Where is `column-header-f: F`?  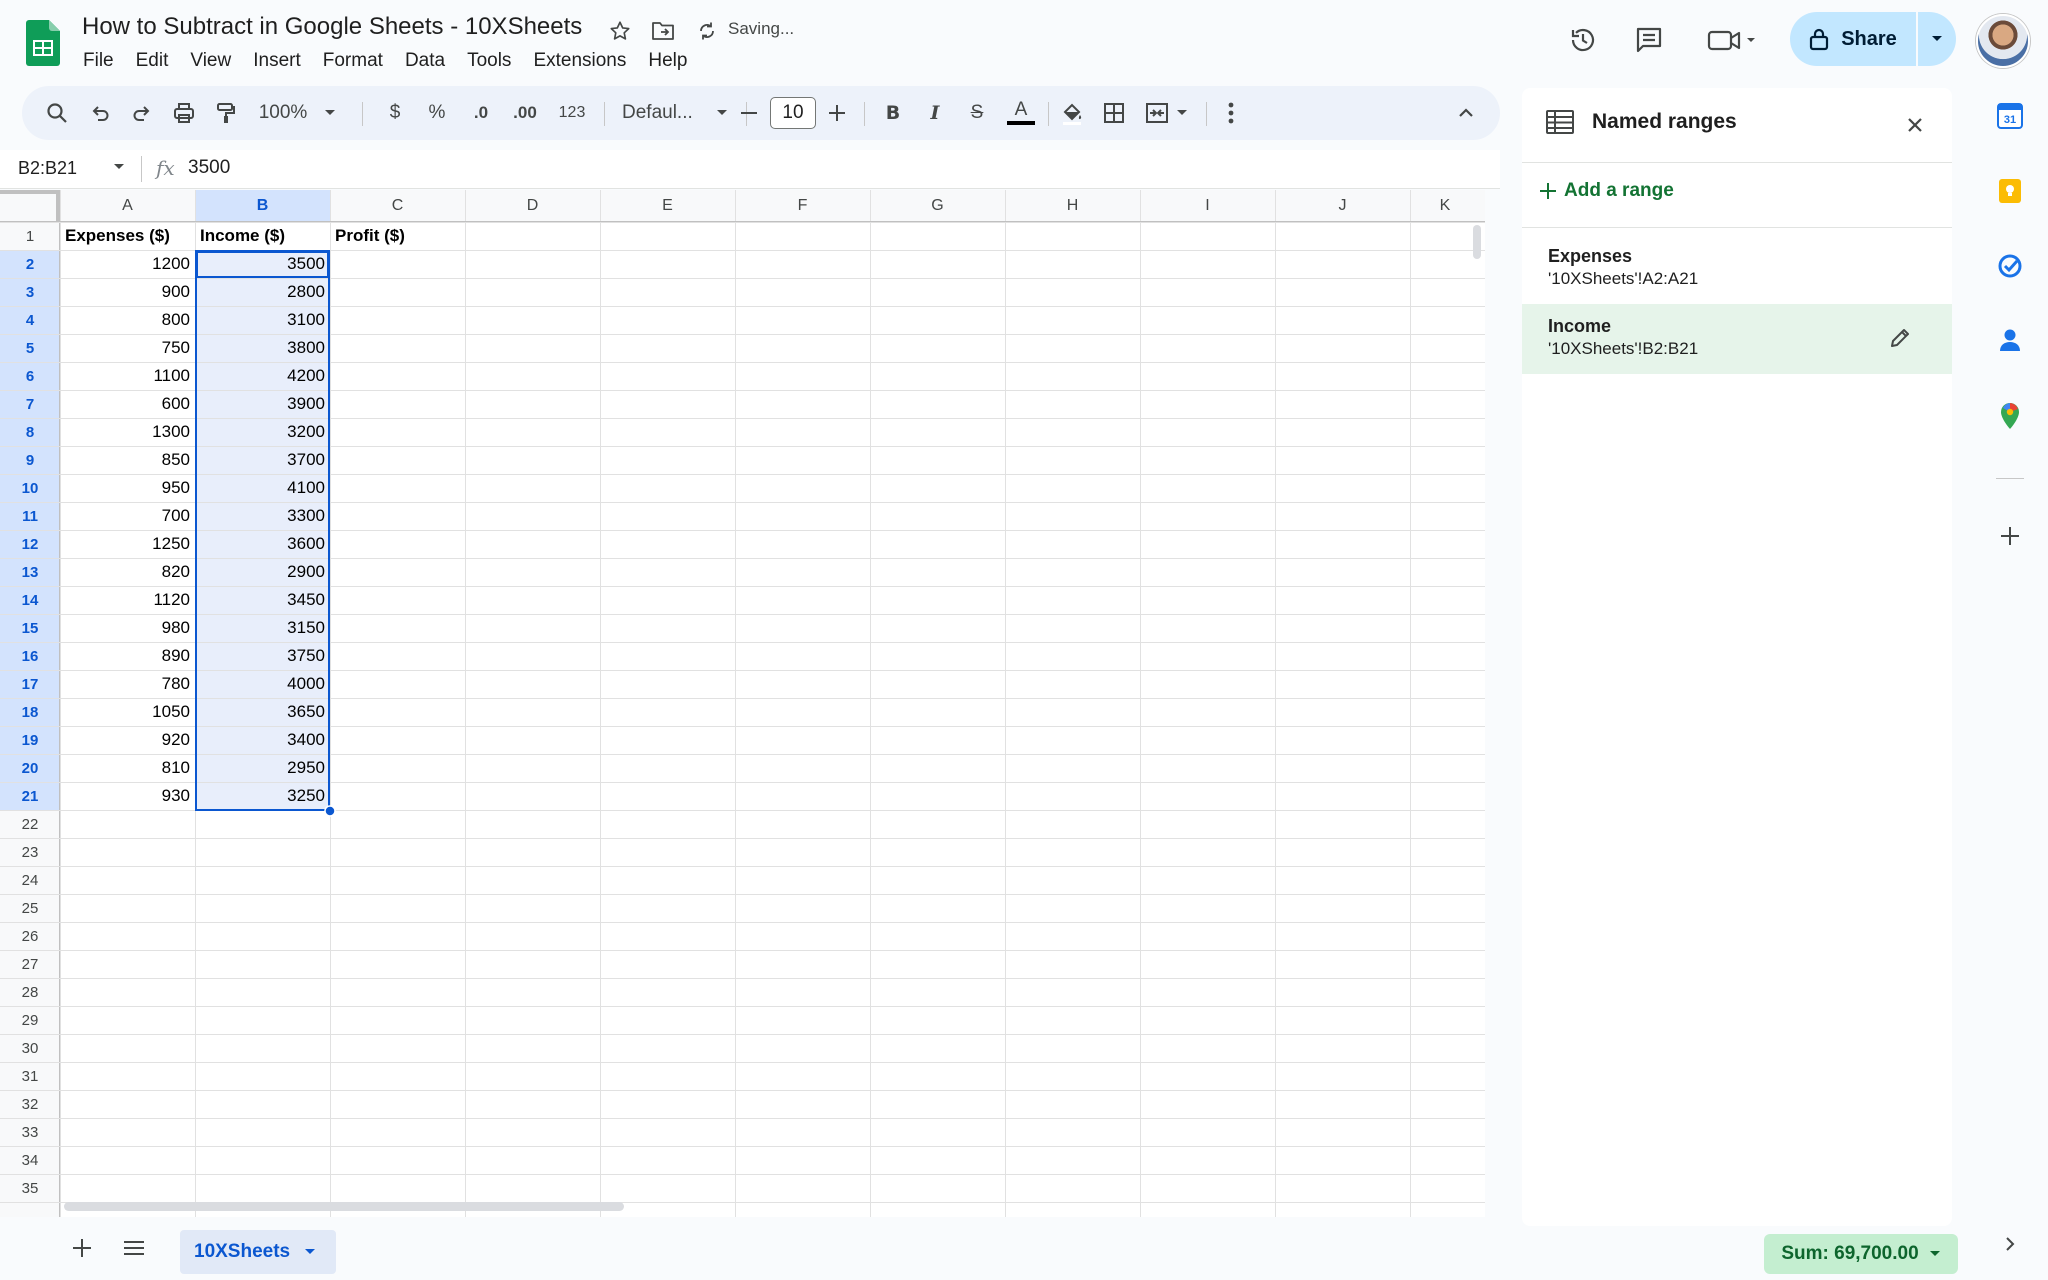 column-header-f: F is located at coordinates (802, 206).